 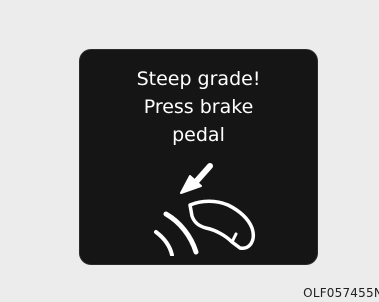 What do you see at coordinates (341, 293) in the screenshot?
I see `figure-code: OLF057455N` at bounding box center [341, 293].